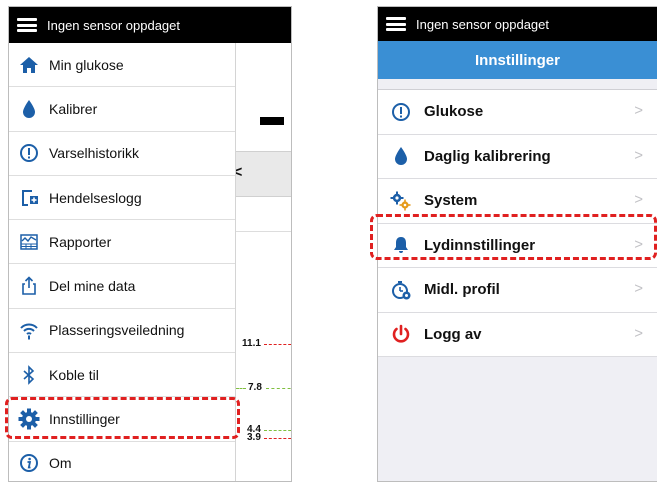 This screenshot has height=484, width=657. I want to click on threshold-value: 7.8, so click(255, 387).